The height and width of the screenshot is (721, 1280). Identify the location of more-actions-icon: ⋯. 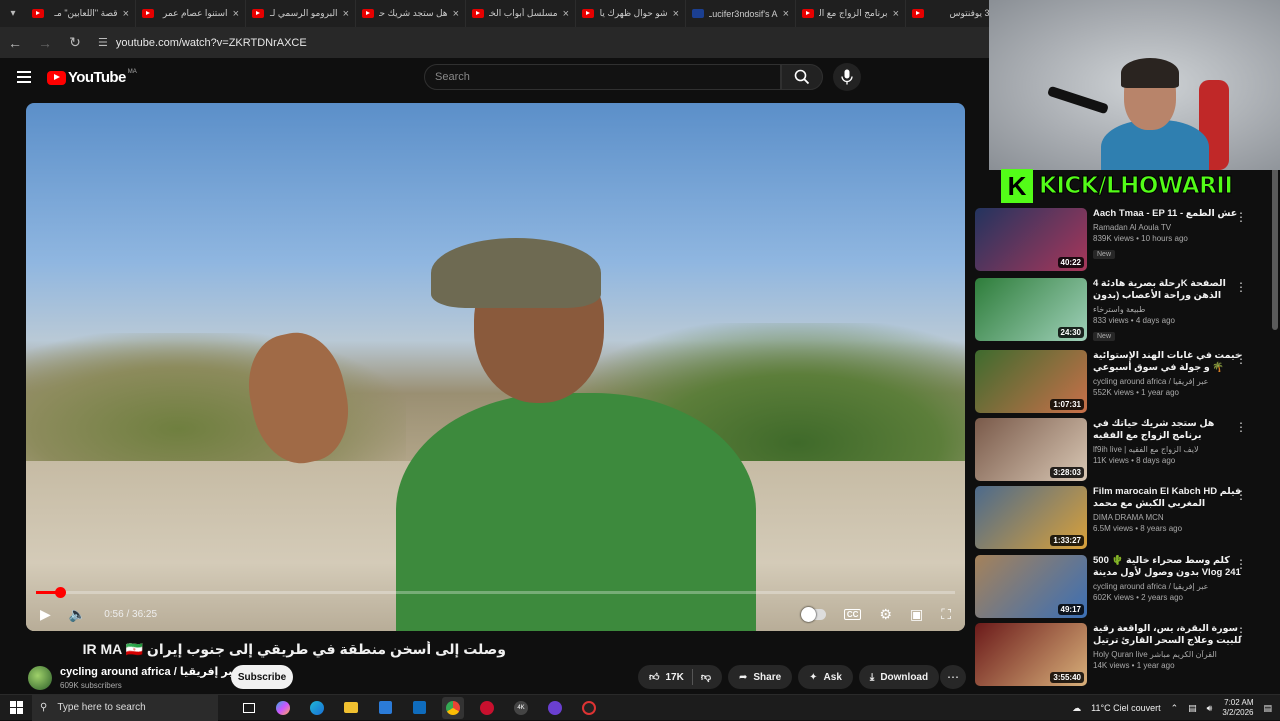
(953, 677).